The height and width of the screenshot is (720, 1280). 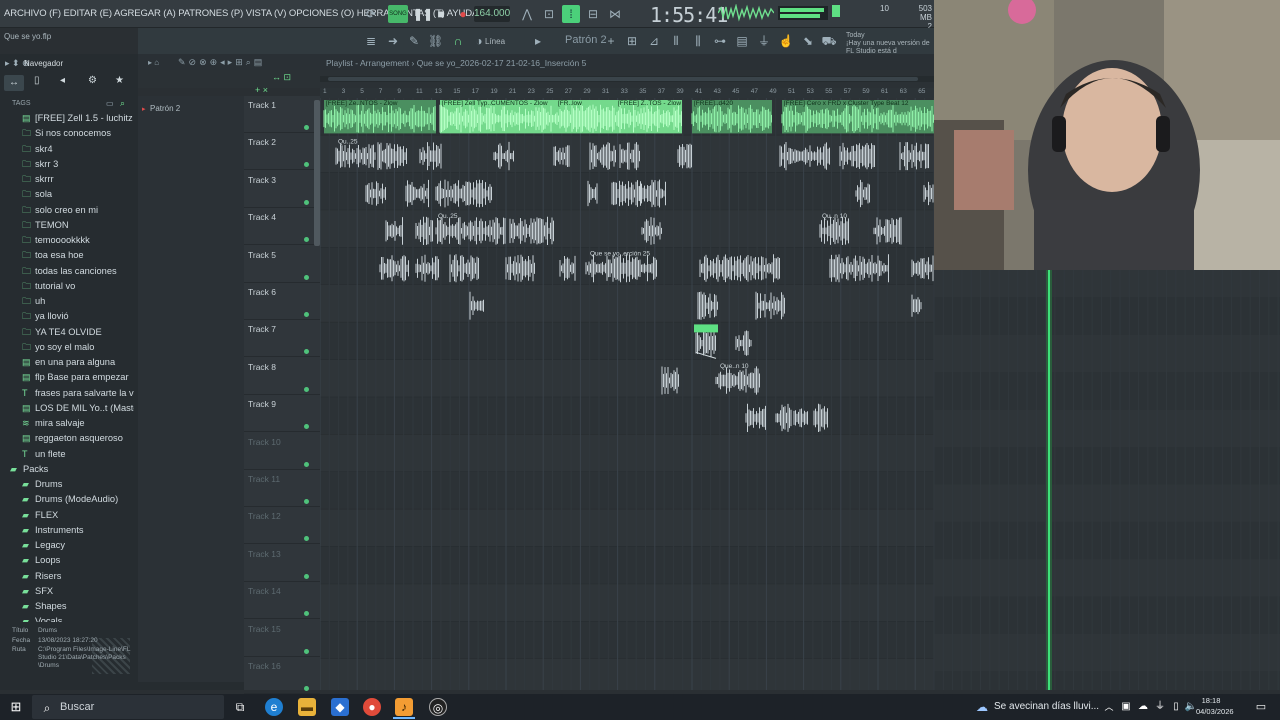 I want to click on start-icon: ⊞, so click(x=16, y=707).